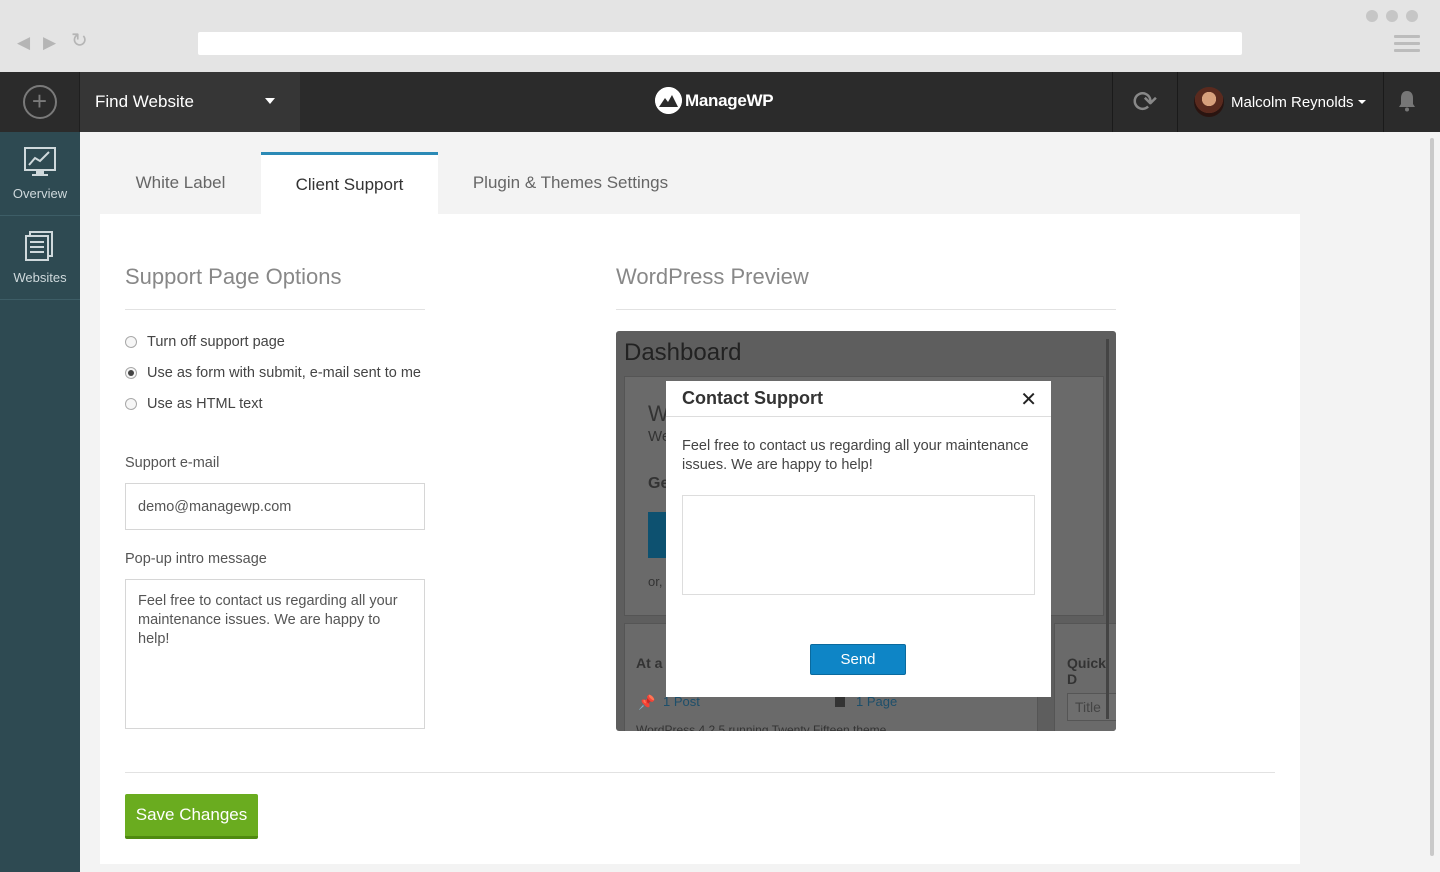 The height and width of the screenshot is (872, 1440). I want to click on radio-html-text: Use as HTML text, so click(194, 404).